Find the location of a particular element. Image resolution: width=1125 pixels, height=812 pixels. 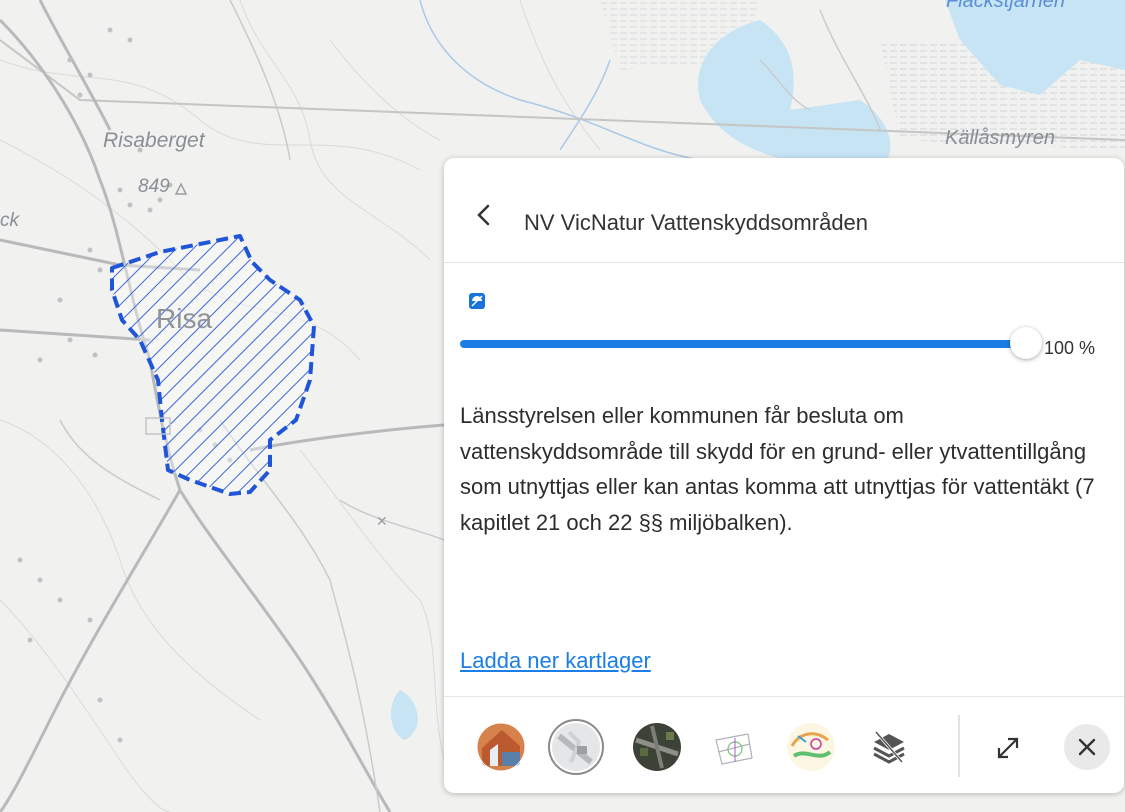

panel-header: NV VicNatur Vattenskyddsområden is located at coordinates (784, 210).